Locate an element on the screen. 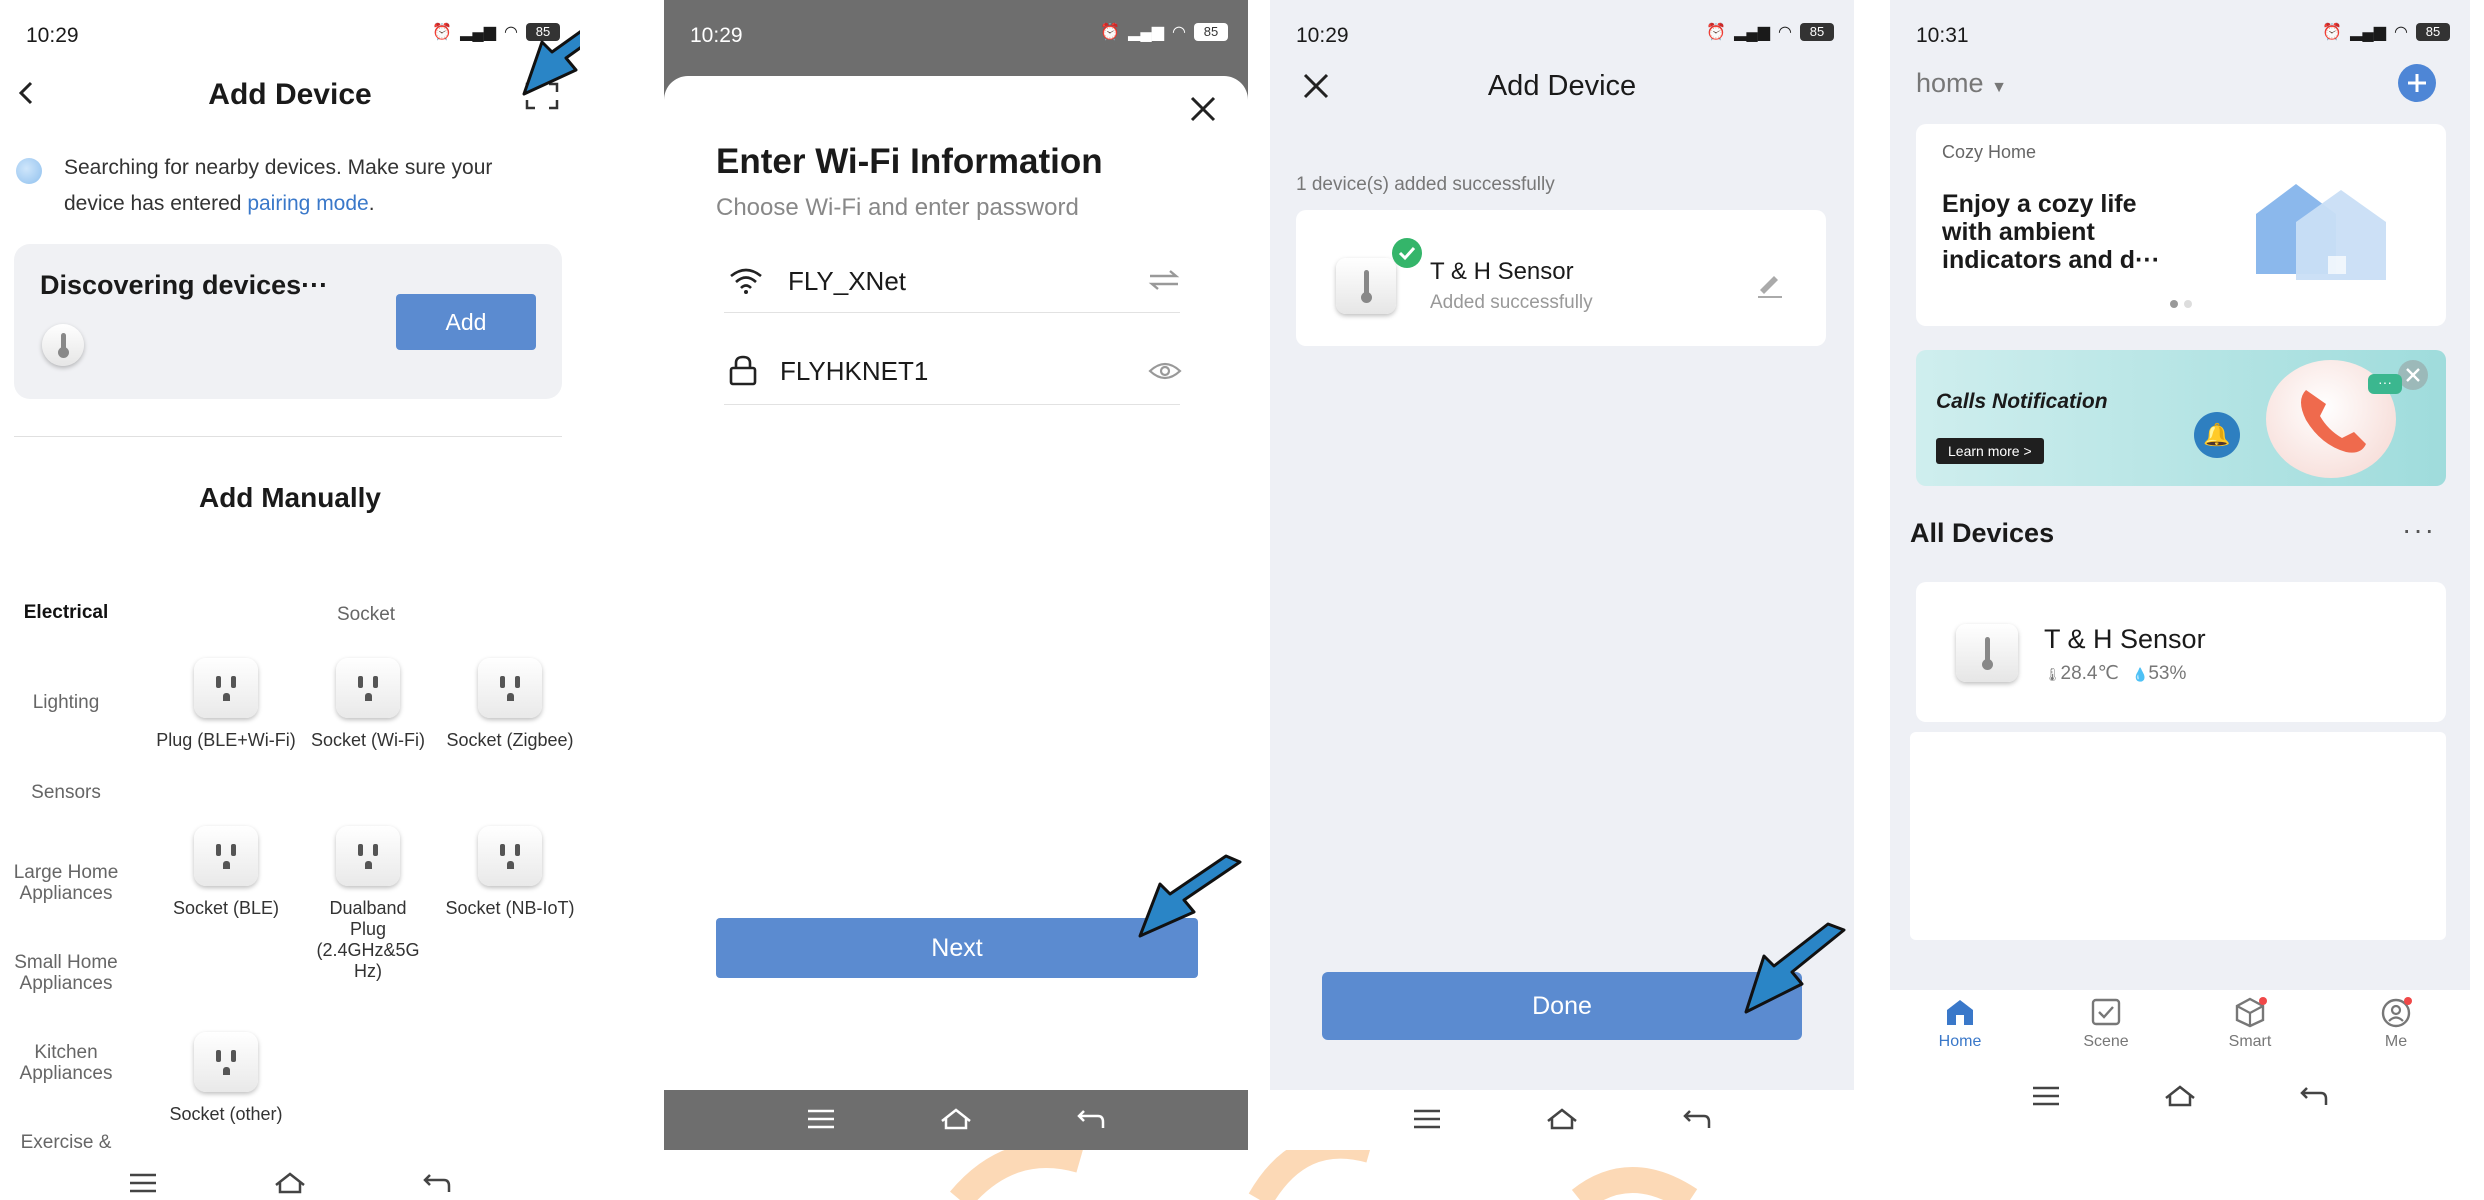  socket-item-wifi: Socket (Wi-Fi) is located at coordinates (368, 704).